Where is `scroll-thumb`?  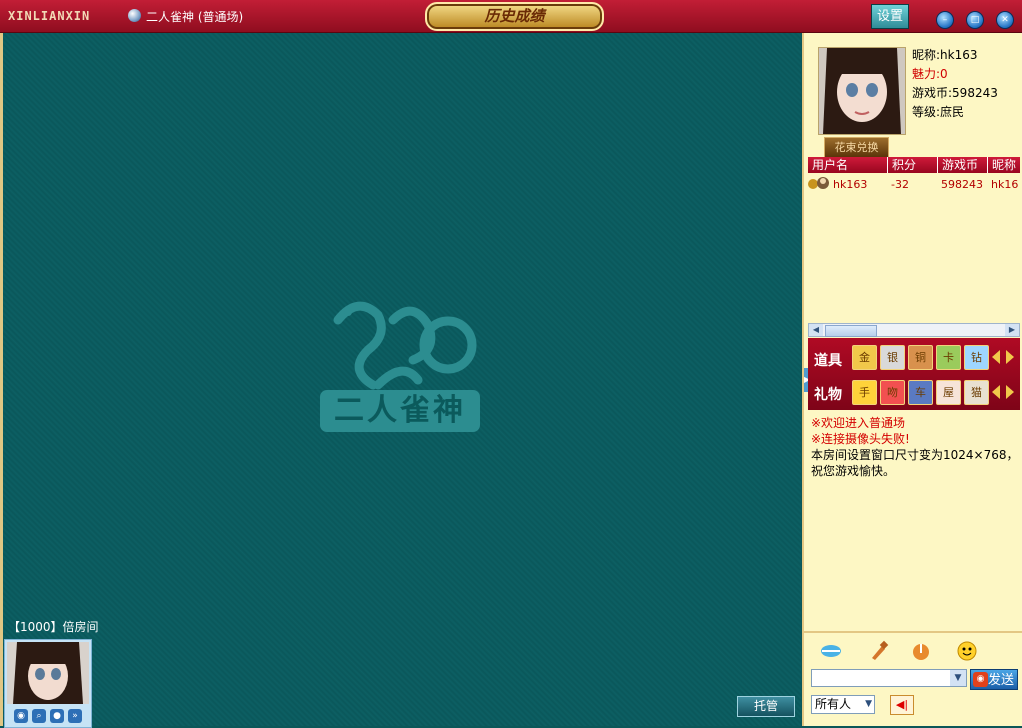 scroll-thumb is located at coordinates (851, 331).